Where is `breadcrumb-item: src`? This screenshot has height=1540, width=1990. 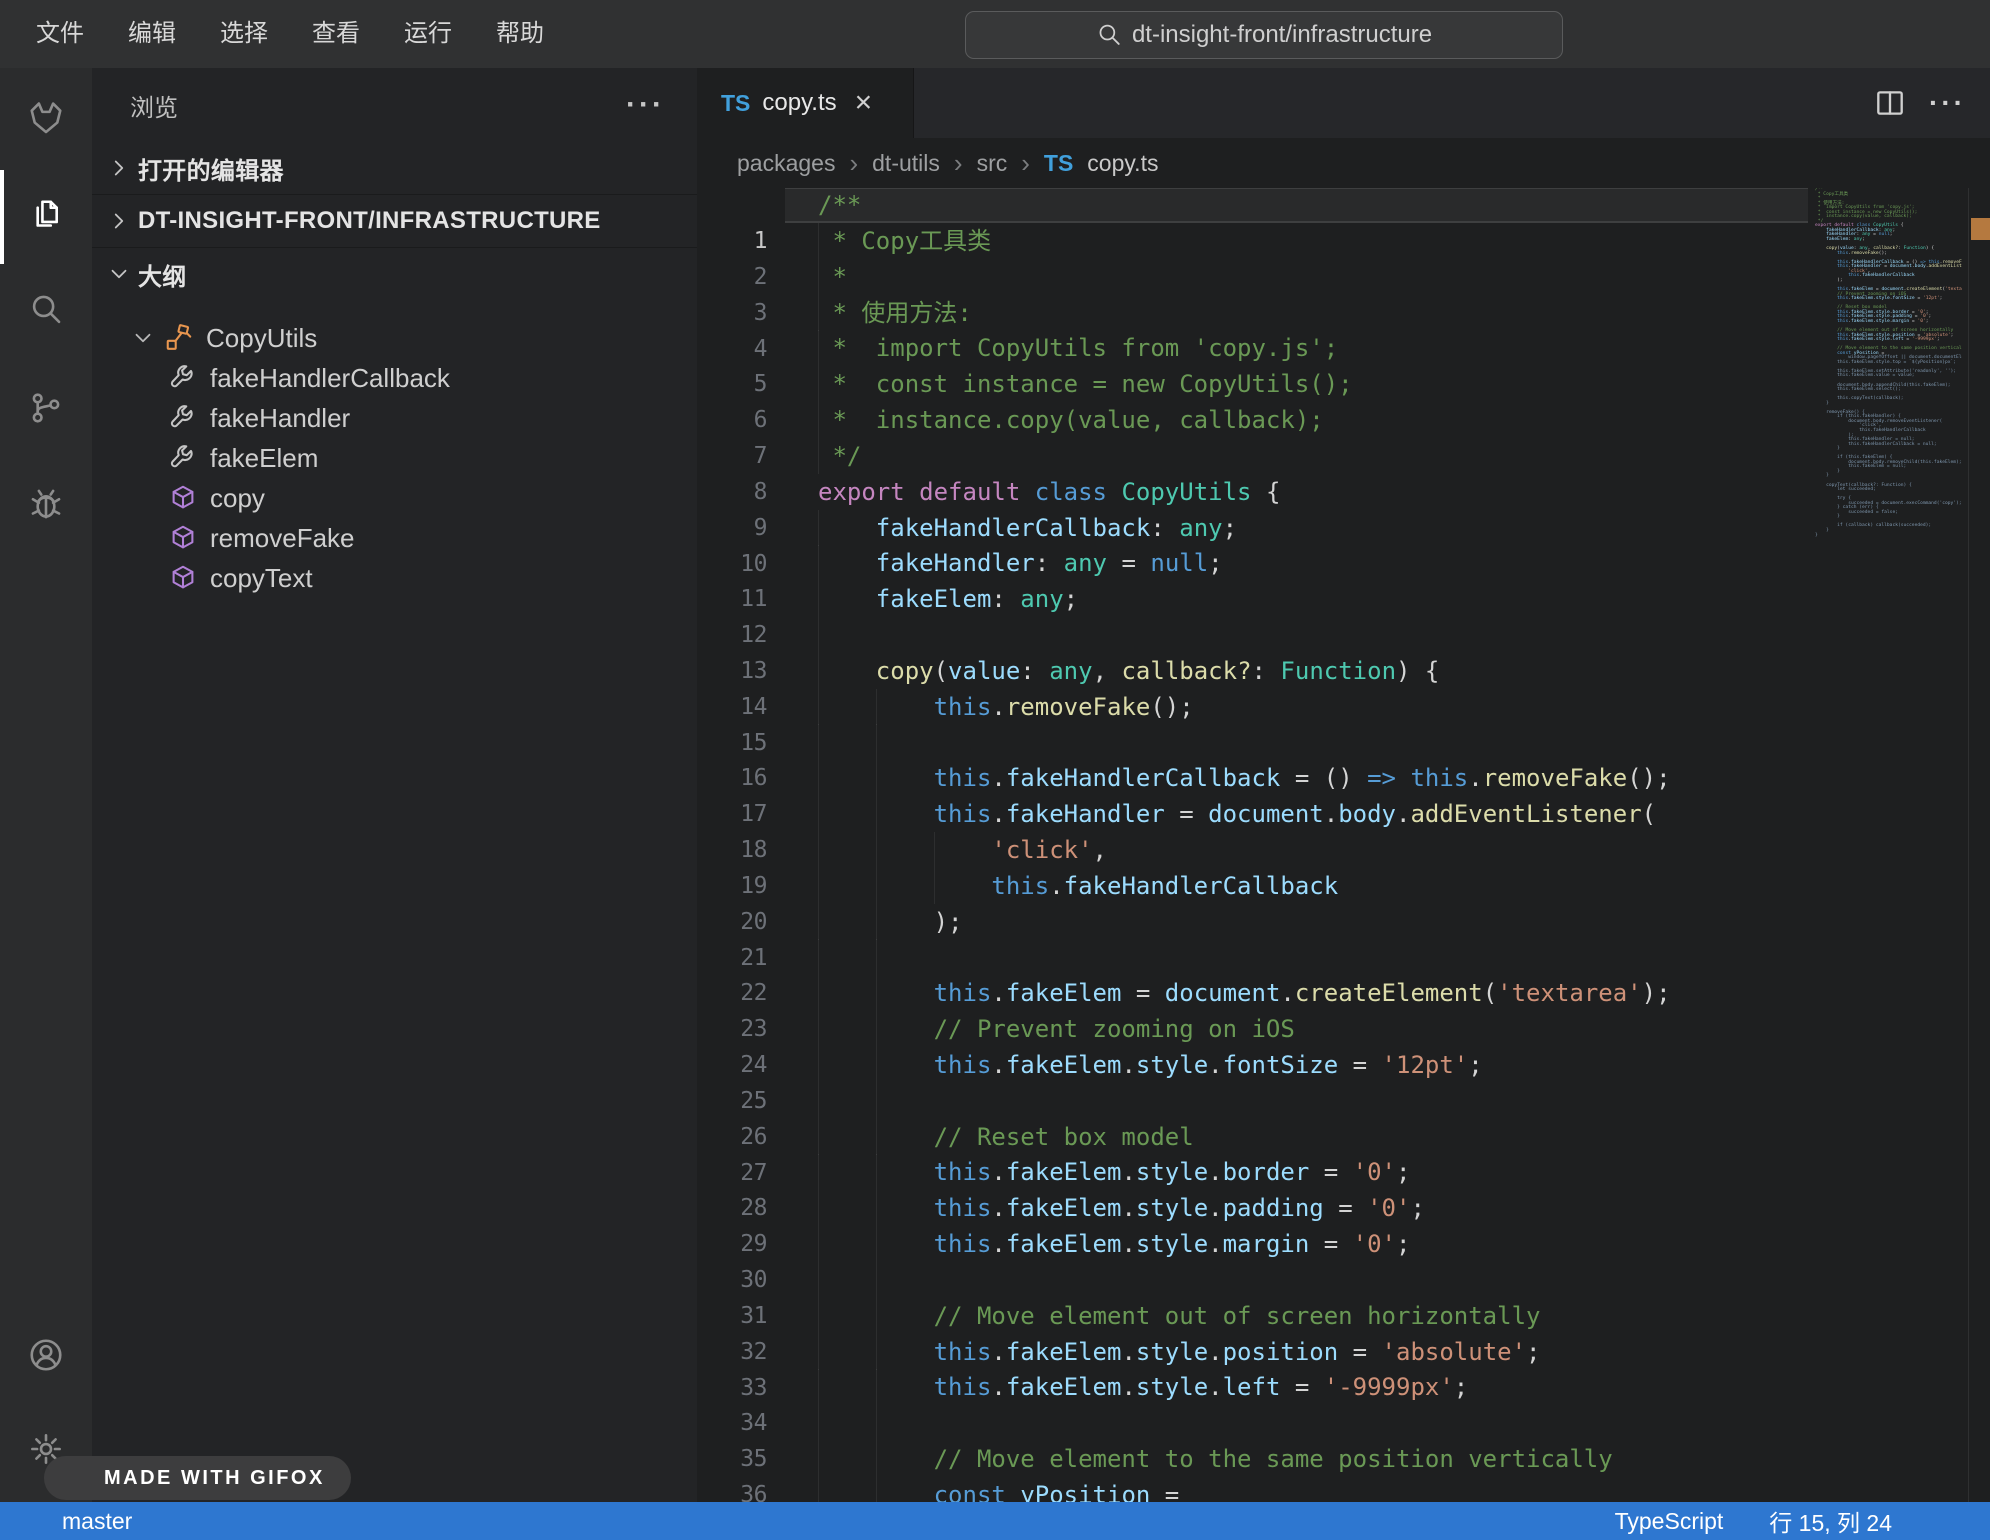 breadcrumb-item: src is located at coordinates (992, 163).